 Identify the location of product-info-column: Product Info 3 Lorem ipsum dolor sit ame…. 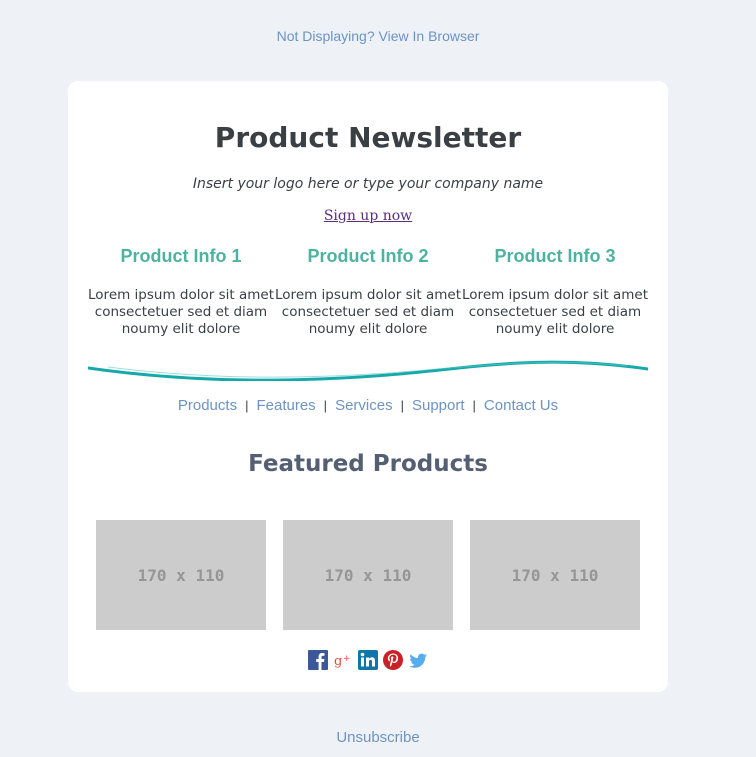
(555, 291).